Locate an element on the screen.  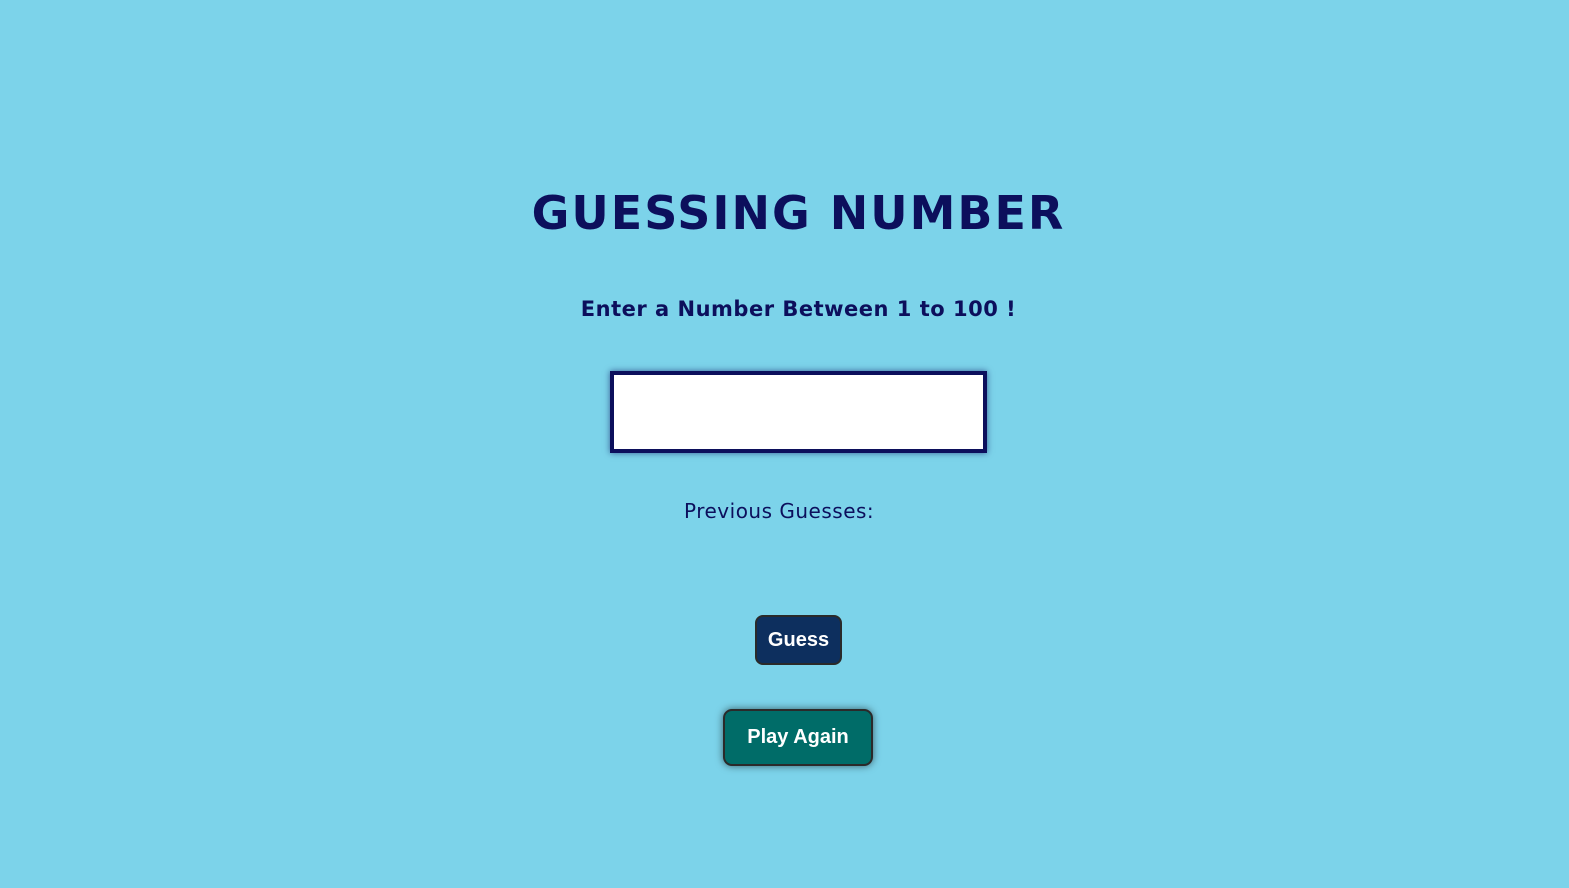
previous-guesses: Previous Guesses: is located at coordinates (782, 511).